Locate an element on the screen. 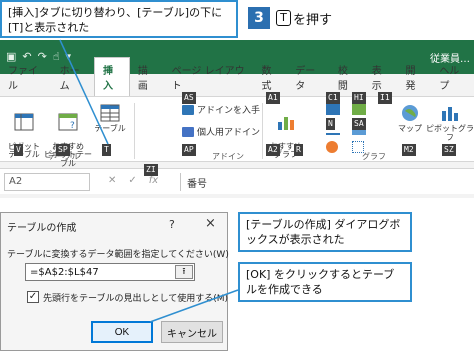  pivot-table-icon is located at coordinates (24, 122).